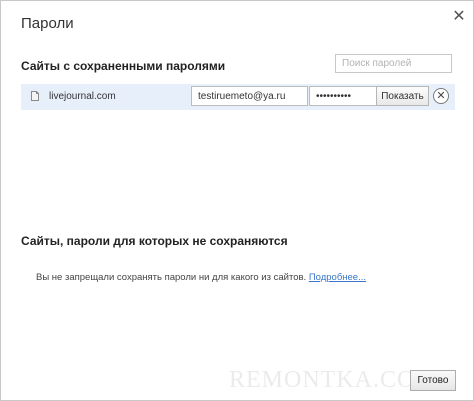 The height and width of the screenshot is (401, 474). Describe the element at coordinates (393, 63) in the screenshot. I see `search-passwords-input` at that location.